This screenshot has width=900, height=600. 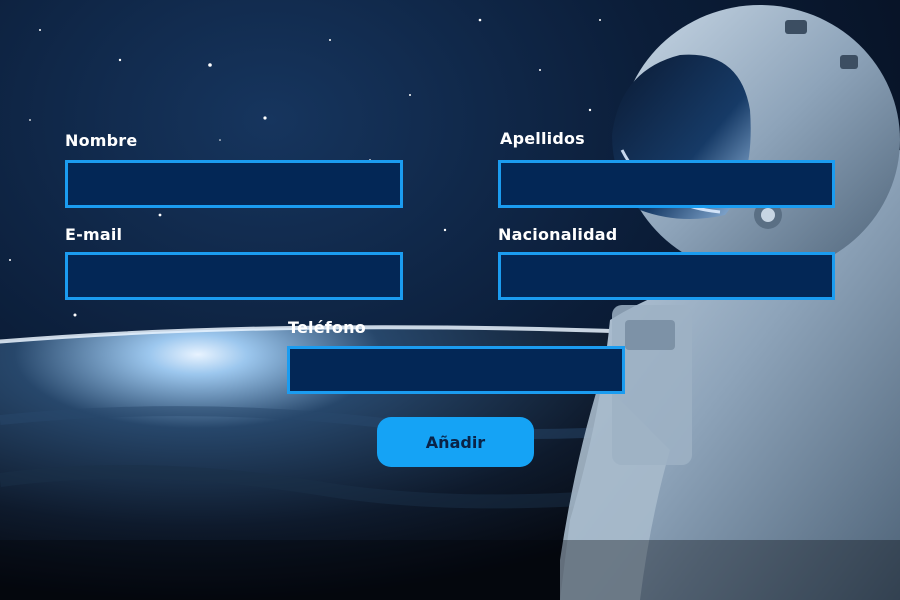 I want to click on telefono-input, so click(x=456, y=370).